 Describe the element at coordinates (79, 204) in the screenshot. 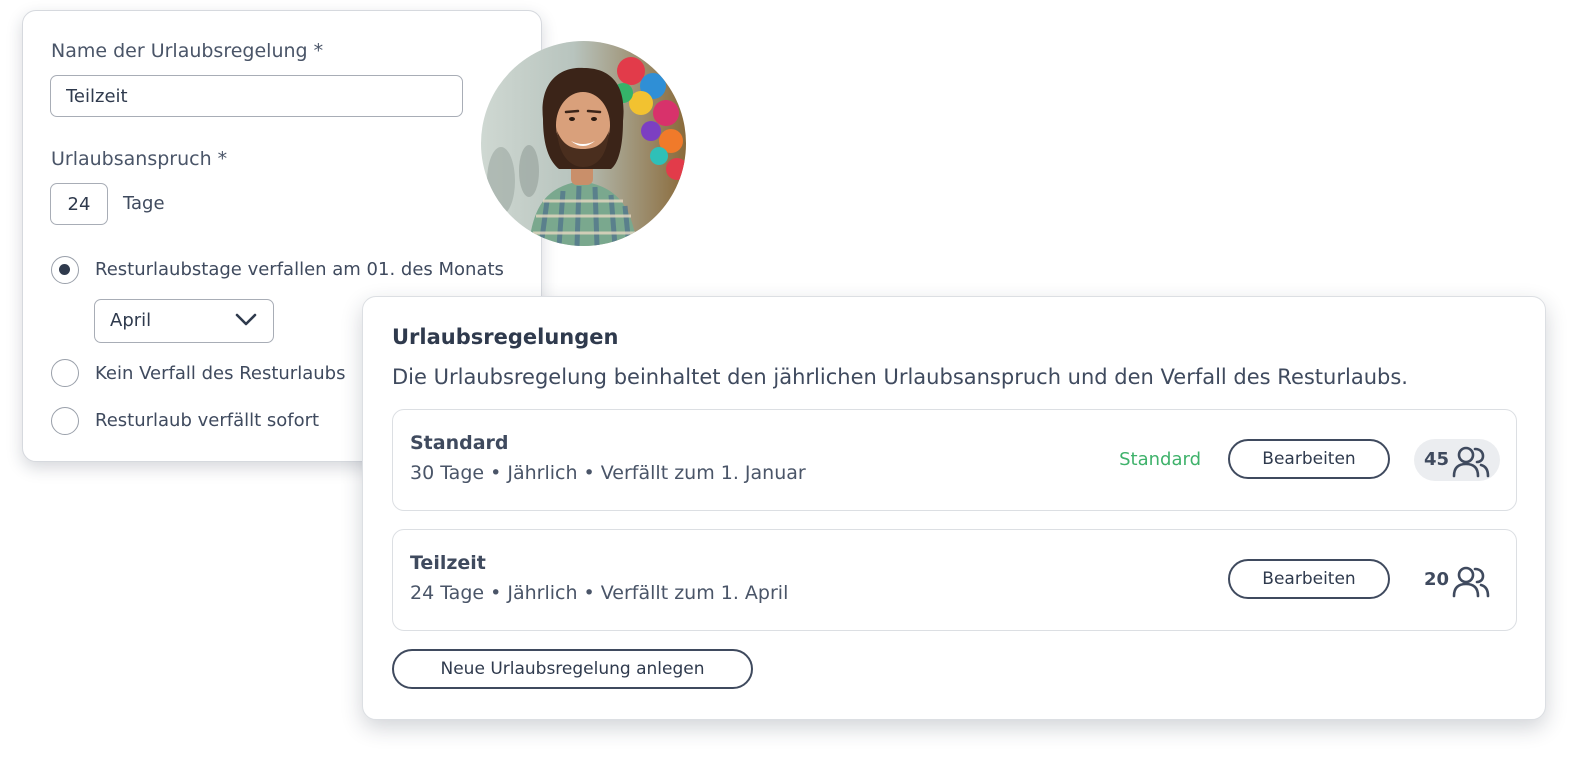

I see `entitlement-days-input` at that location.